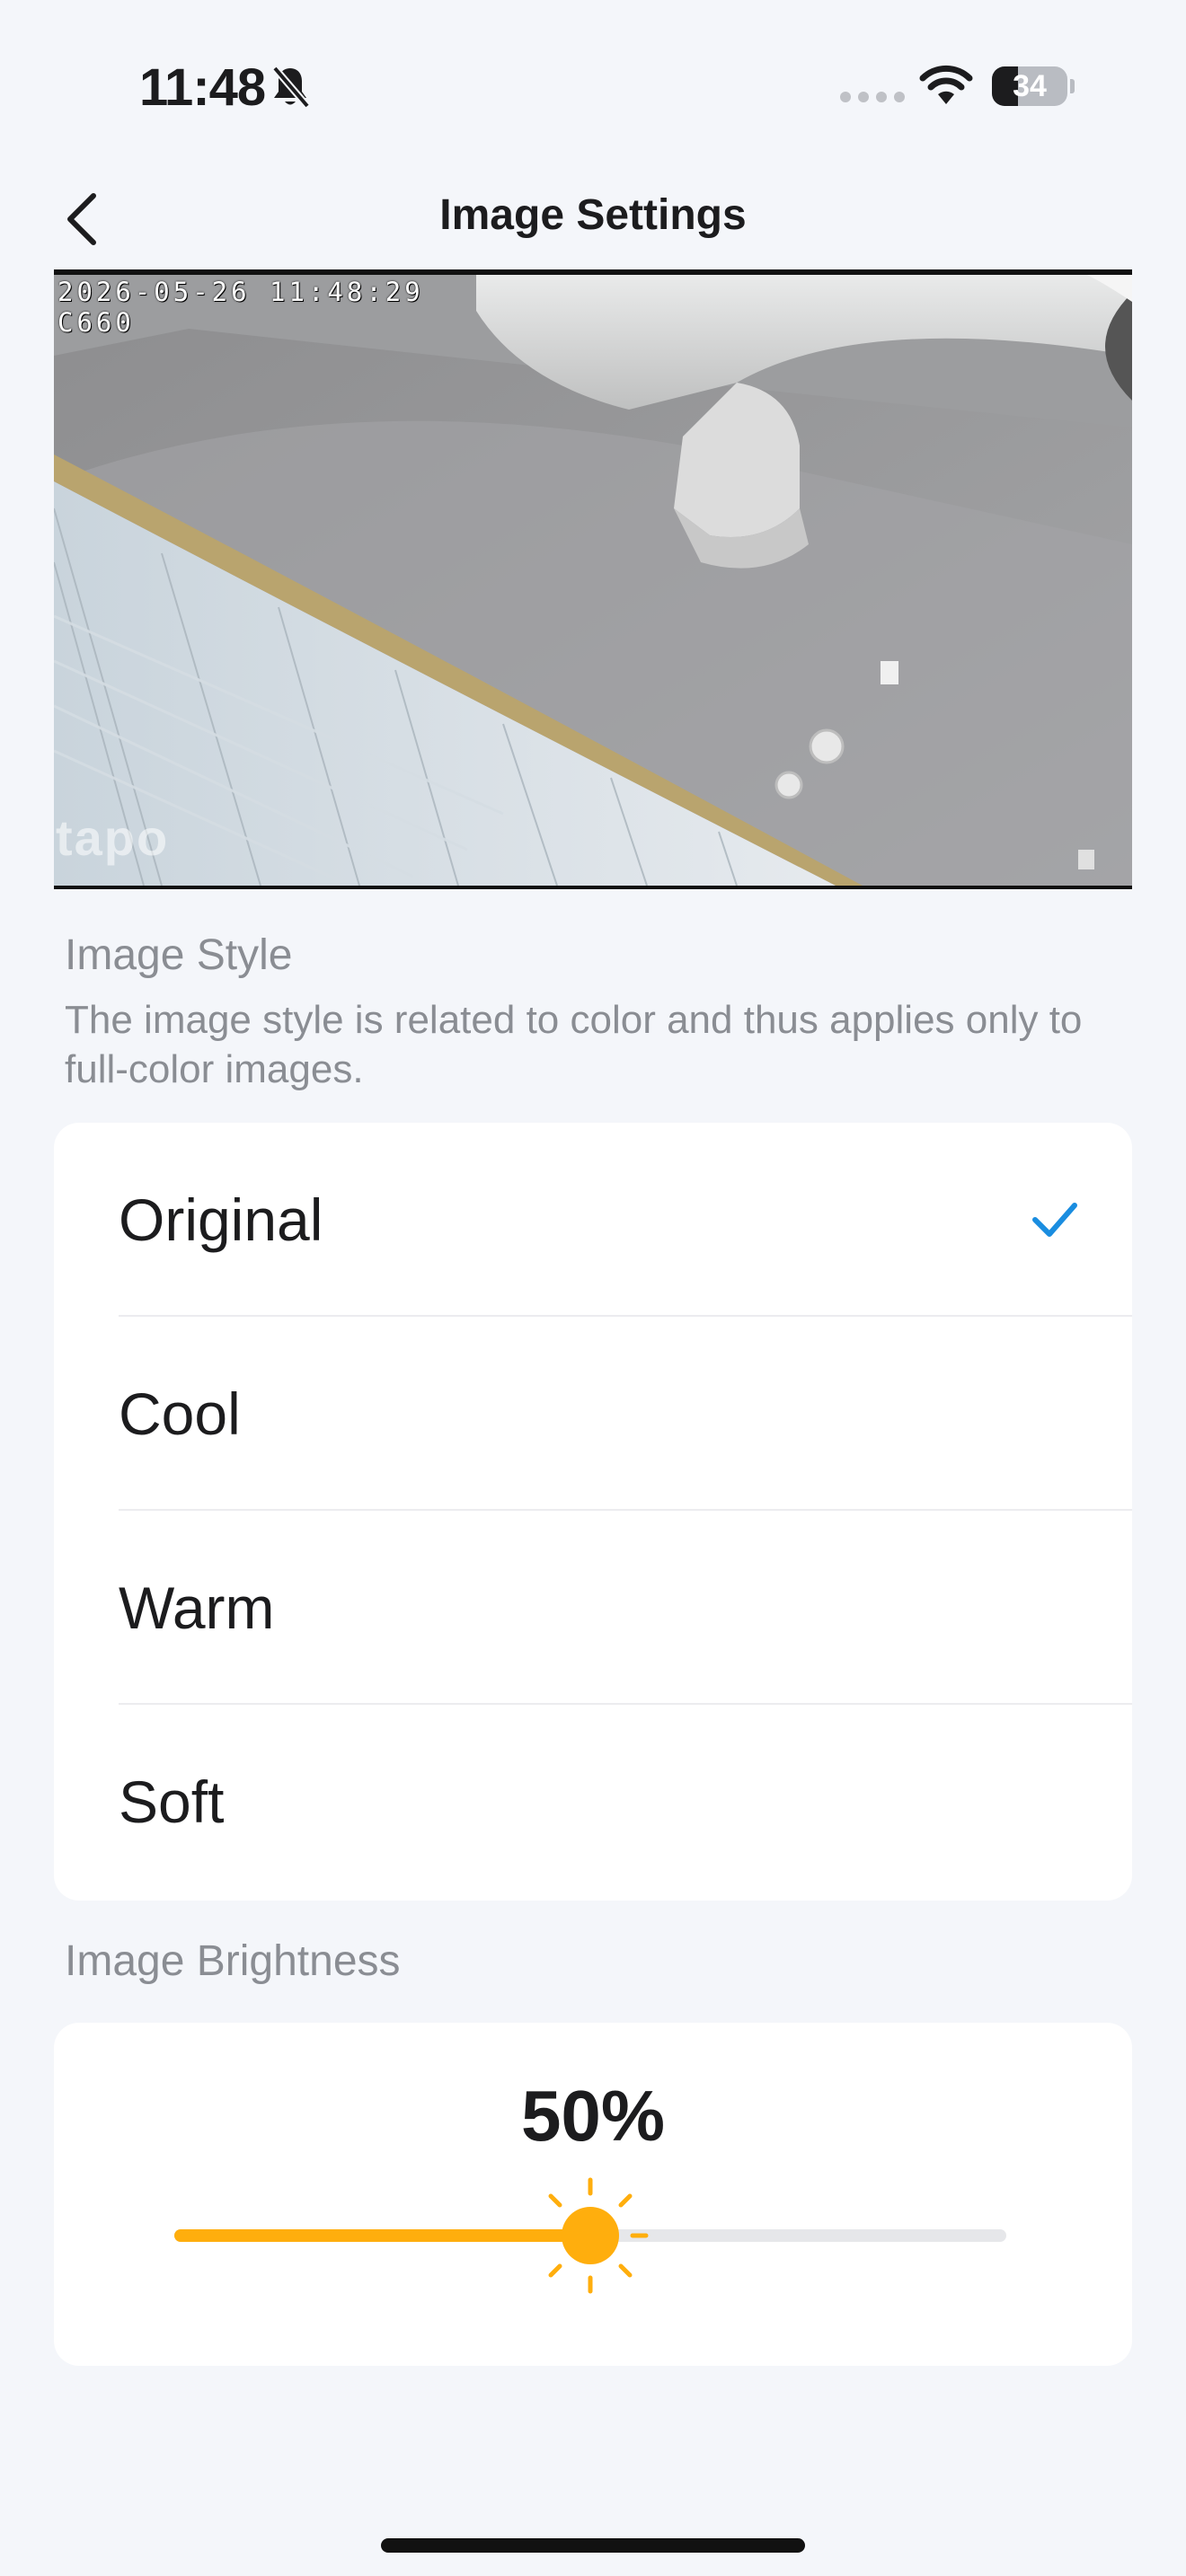  I want to click on style-option-label: Cool, so click(180, 1414).